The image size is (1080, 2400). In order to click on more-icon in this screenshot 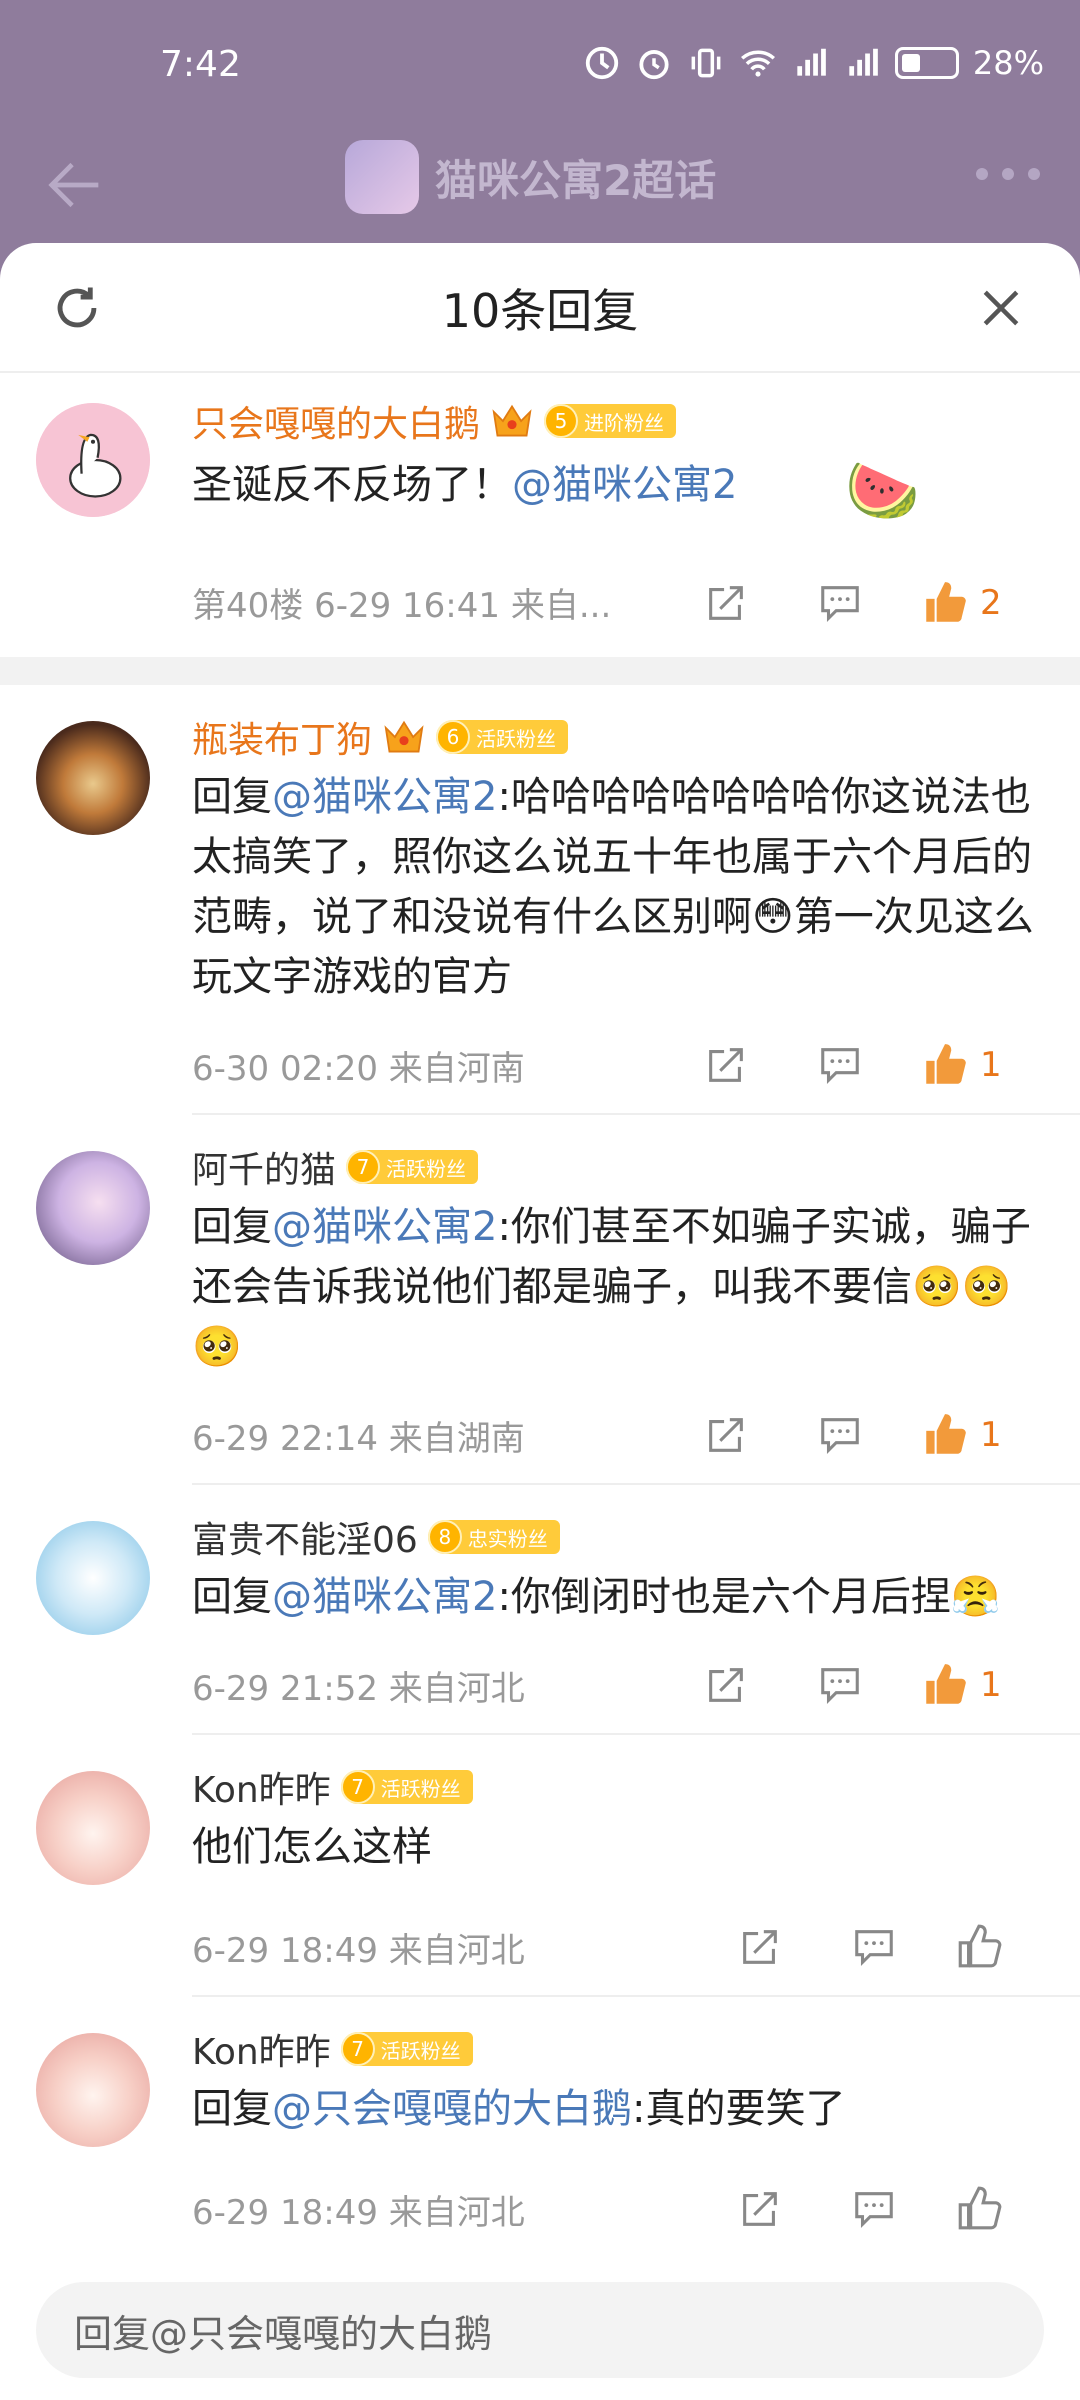, I will do `click(1008, 174)`.